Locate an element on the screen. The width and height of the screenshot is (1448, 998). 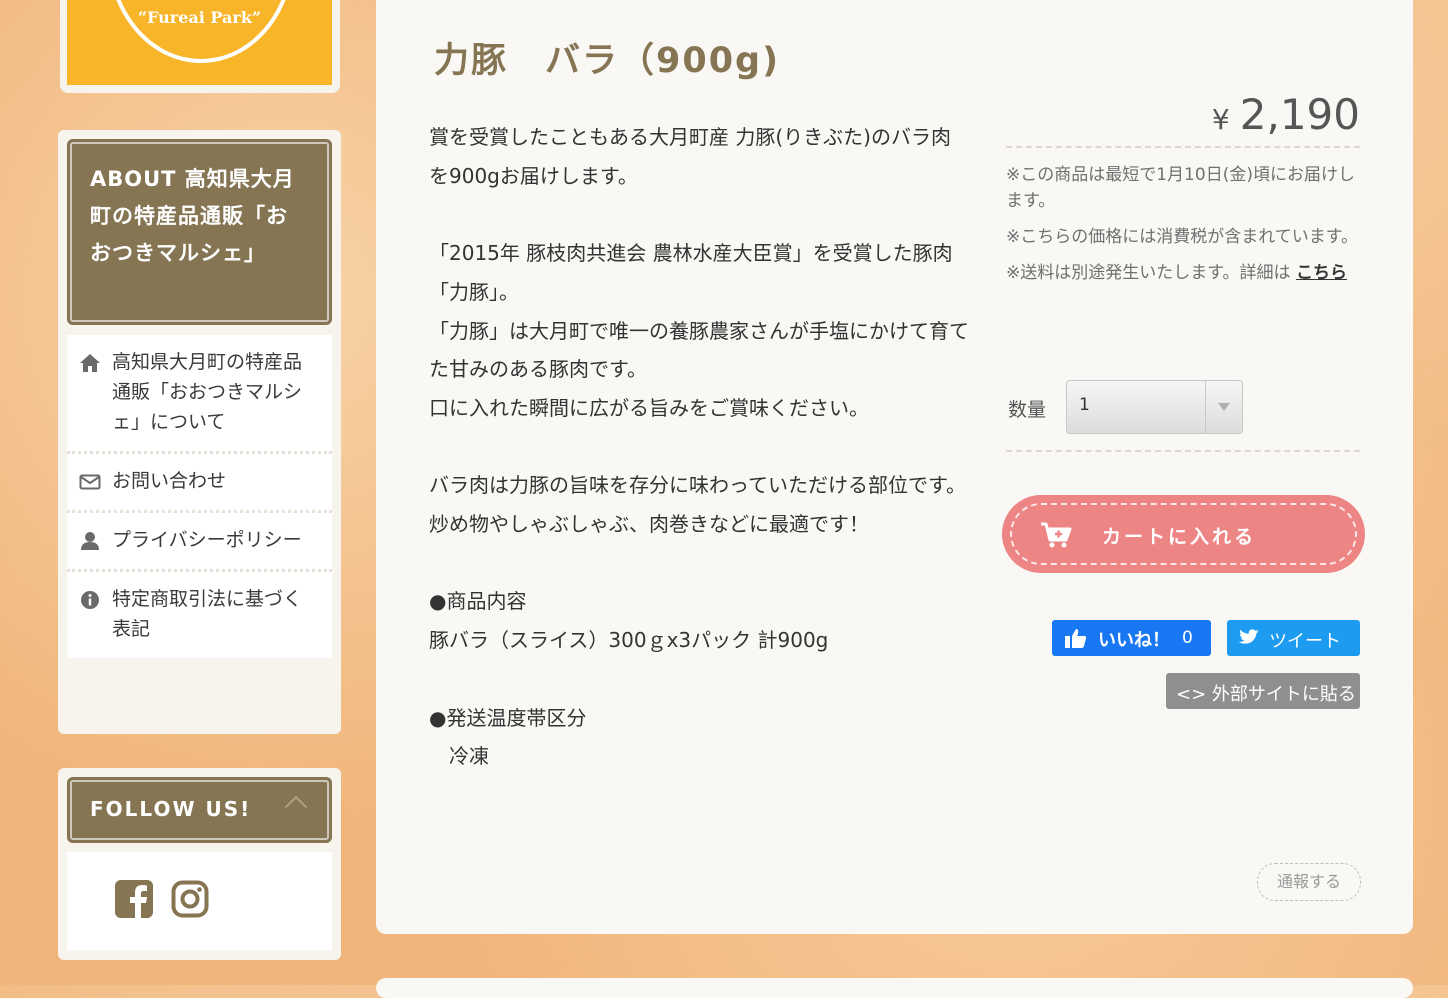
postage-details-link: こちら is located at coordinates (1321, 273).